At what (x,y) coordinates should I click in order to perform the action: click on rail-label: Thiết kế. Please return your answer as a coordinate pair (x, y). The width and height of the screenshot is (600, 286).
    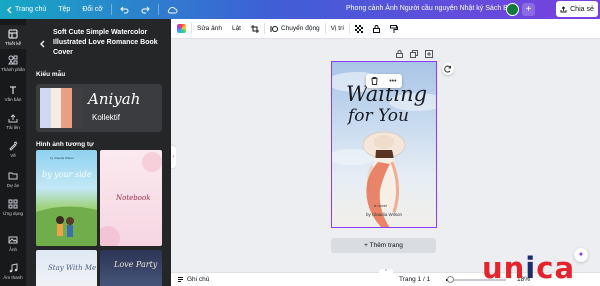
    Looking at the image, I should click on (12, 43).